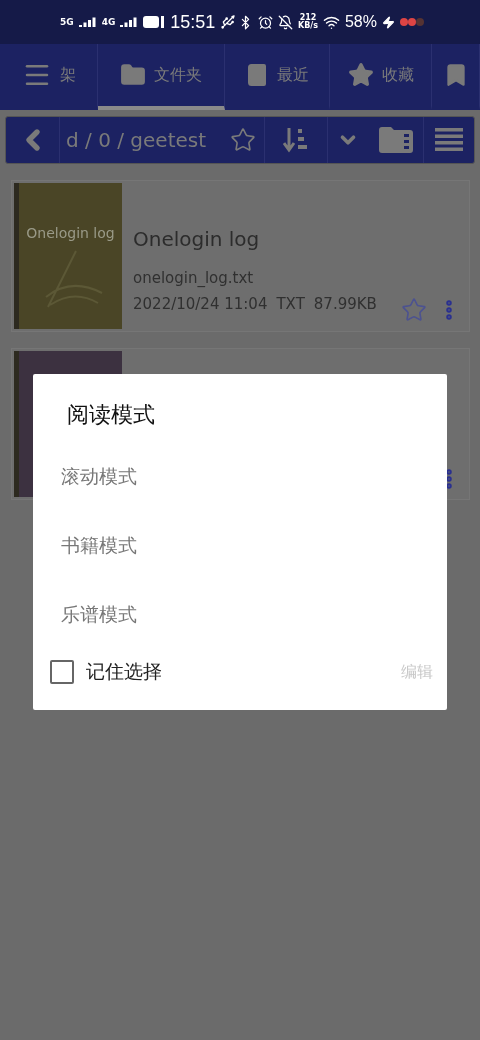 Image resolution: width=480 pixels, height=1040 pixels. What do you see at coordinates (228, 22) in the screenshot?
I see `usb-icon` at bounding box center [228, 22].